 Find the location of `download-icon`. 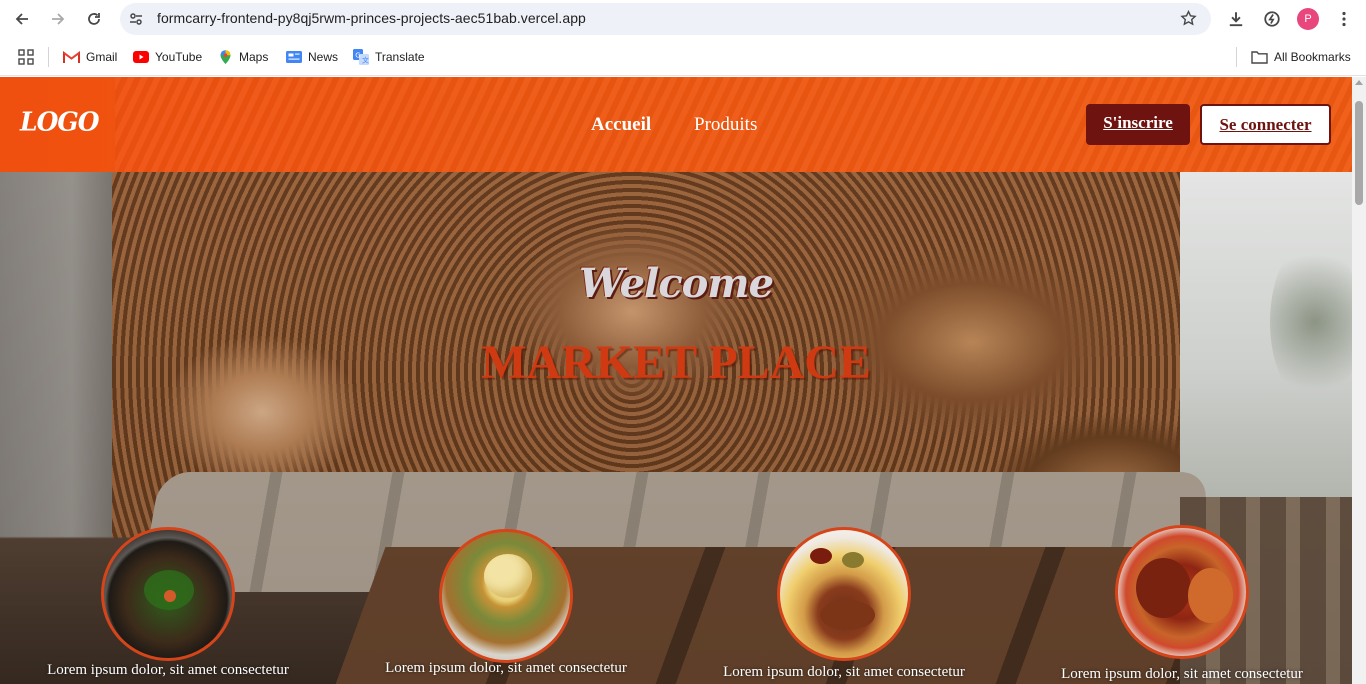

download-icon is located at coordinates (1236, 19).